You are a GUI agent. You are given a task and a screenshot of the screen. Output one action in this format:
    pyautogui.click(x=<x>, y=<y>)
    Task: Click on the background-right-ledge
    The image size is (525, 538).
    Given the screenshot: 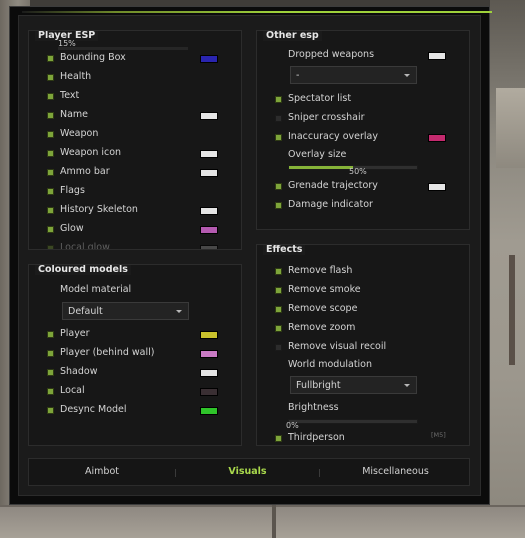 What is the action you would take?
    pyautogui.click(x=510, y=128)
    